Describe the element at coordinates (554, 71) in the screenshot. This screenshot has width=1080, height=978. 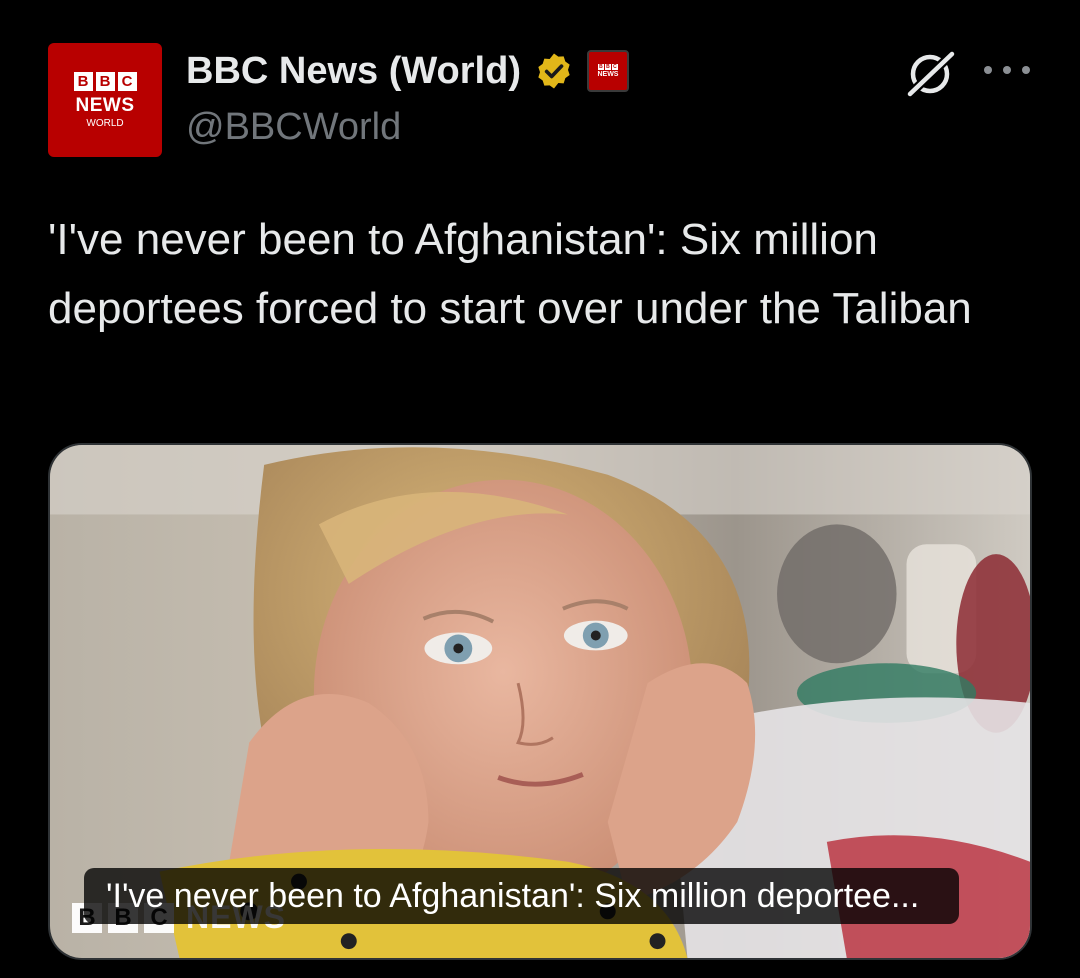
I see `verified-badge-icon` at that location.